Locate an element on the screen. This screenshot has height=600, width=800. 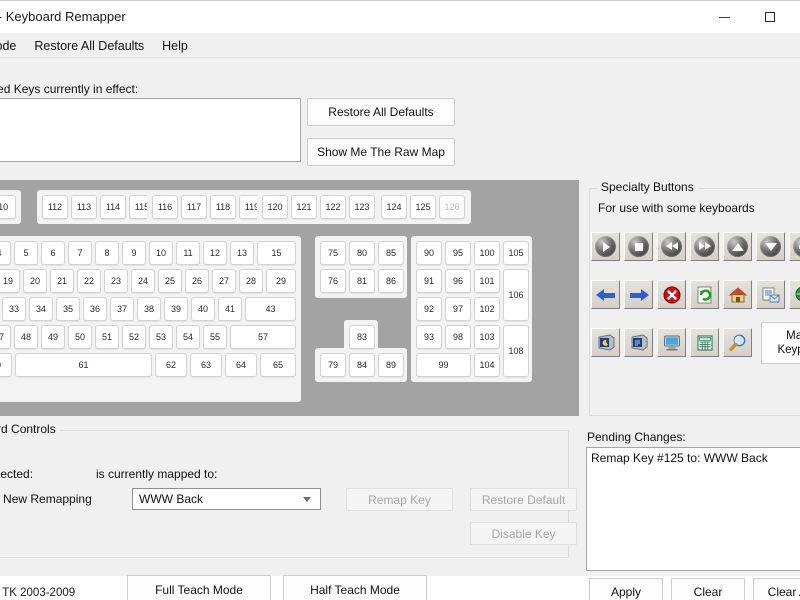
key-40: 40 is located at coordinates (203, 309).